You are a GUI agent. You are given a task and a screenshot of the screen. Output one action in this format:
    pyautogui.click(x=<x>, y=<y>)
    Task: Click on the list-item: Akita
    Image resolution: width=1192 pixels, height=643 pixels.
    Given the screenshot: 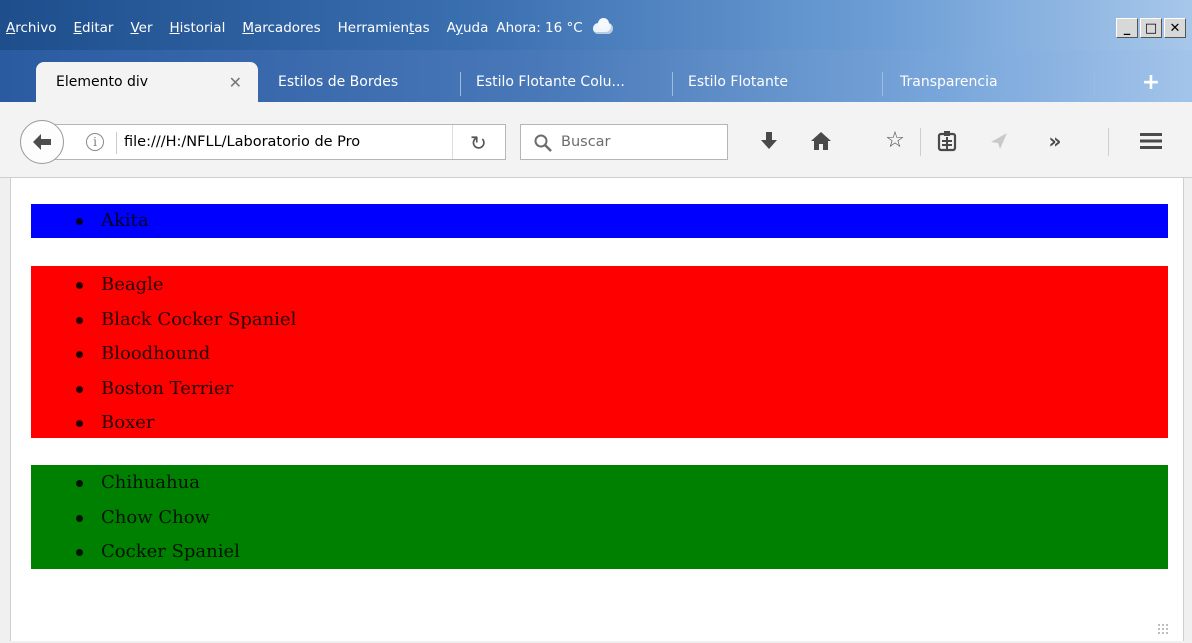 What is the action you would take?
    pyautogui.click(x=622, y=221)
    